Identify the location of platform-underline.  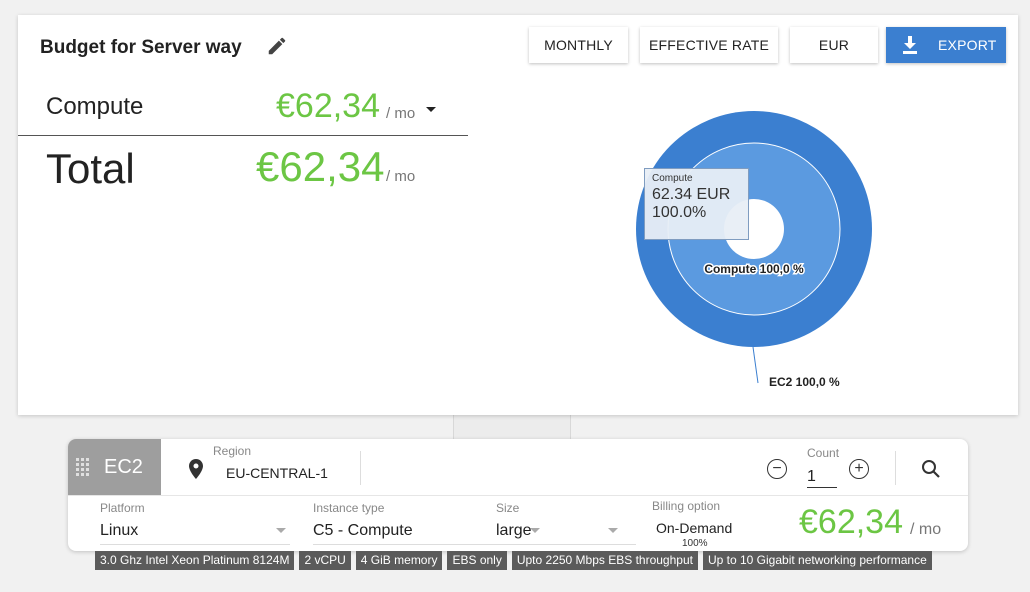
(195, 544).